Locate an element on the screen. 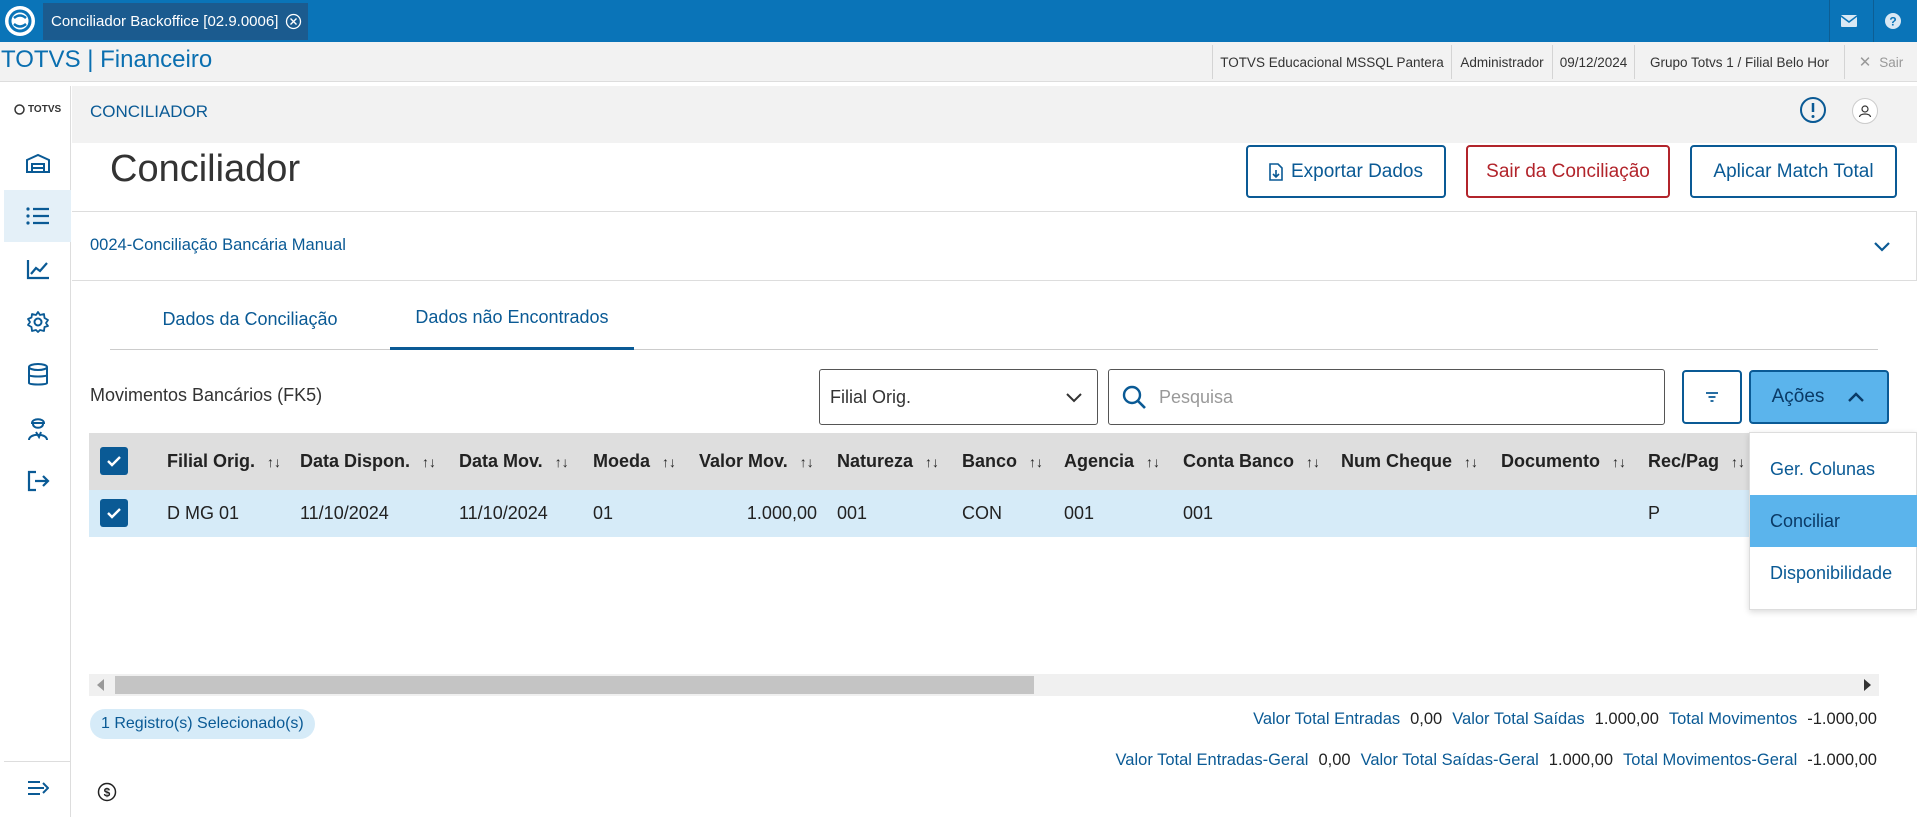 Image resolution: width=1917 pixels, height=825 pixels. sidebar-item-database is located at coordinates (37, 375).